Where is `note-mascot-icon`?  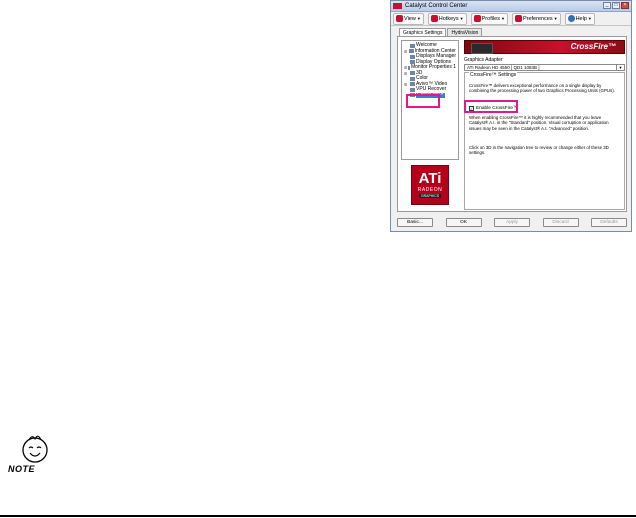
note-mascot-icon is located at coordinates (35, 449).